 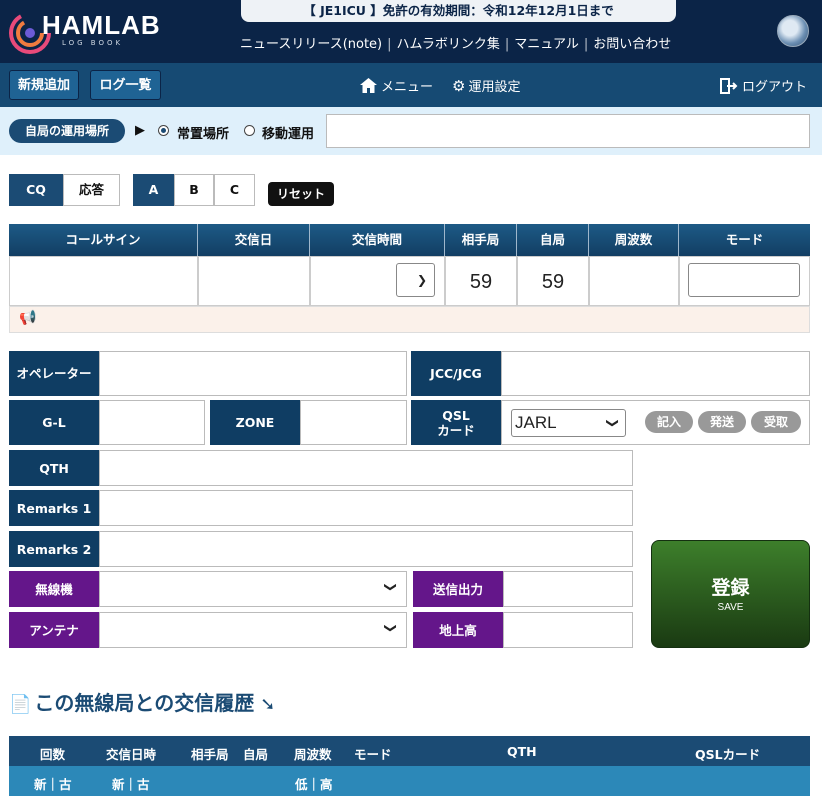 What do you see at coordinates (744, 240) in the screenshot?
I see `col-mode: モード` at bounding box center [744, 240].